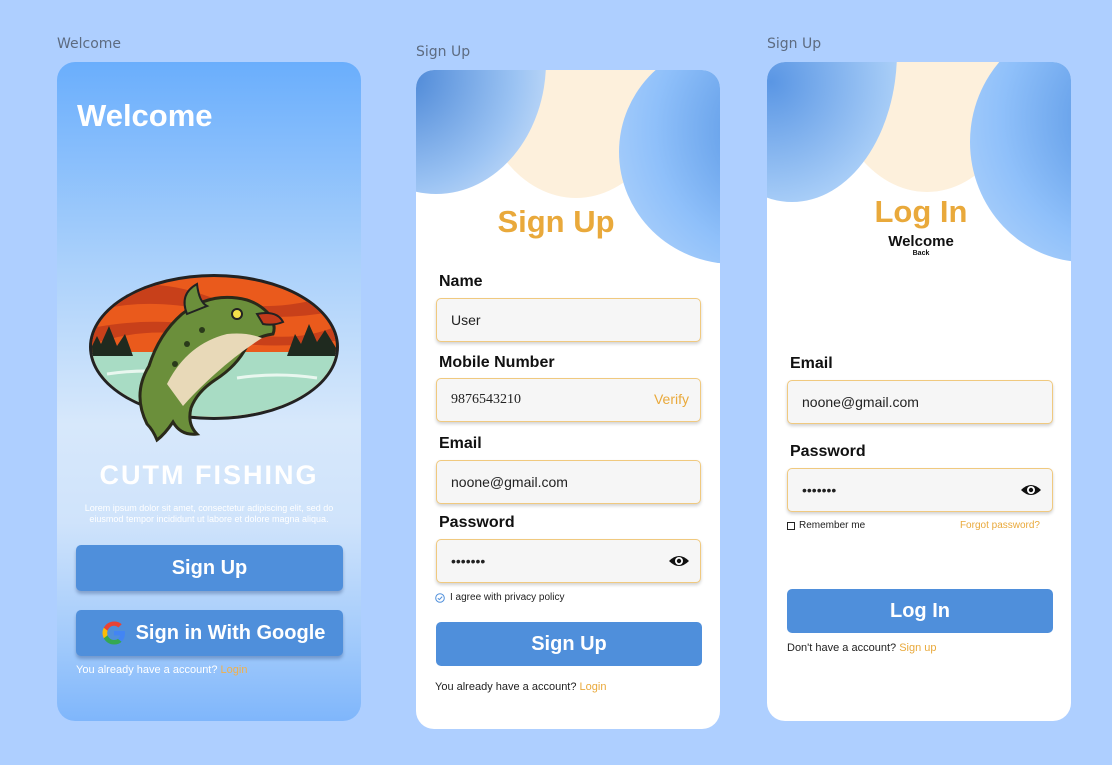 Image resolution: width=1112 pixels, height=765 pixels. Describe the element at coordinates (794, 44) in the screenshot. I see `frame-label-login: Sign Up` at that location.